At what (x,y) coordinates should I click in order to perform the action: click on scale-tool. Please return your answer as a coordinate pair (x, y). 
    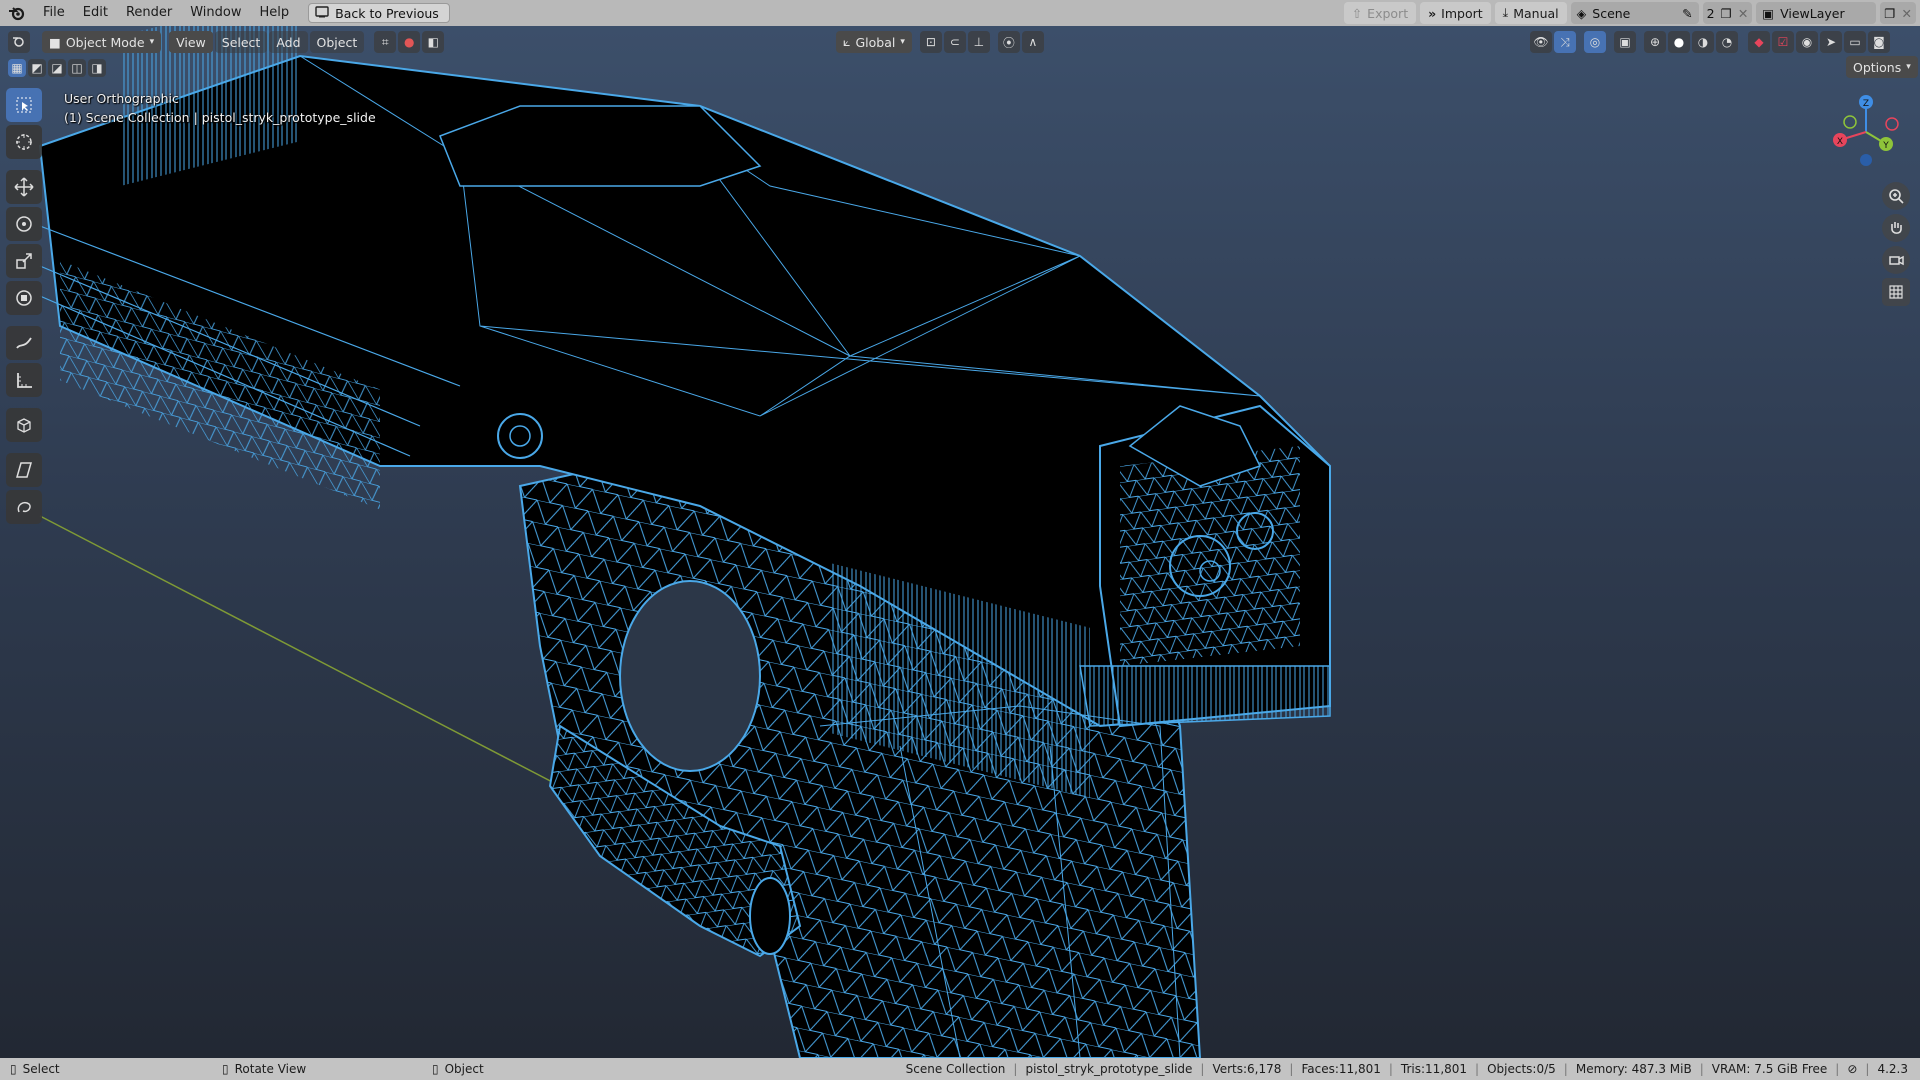
    Looking at the image, I should click on (24, 261).